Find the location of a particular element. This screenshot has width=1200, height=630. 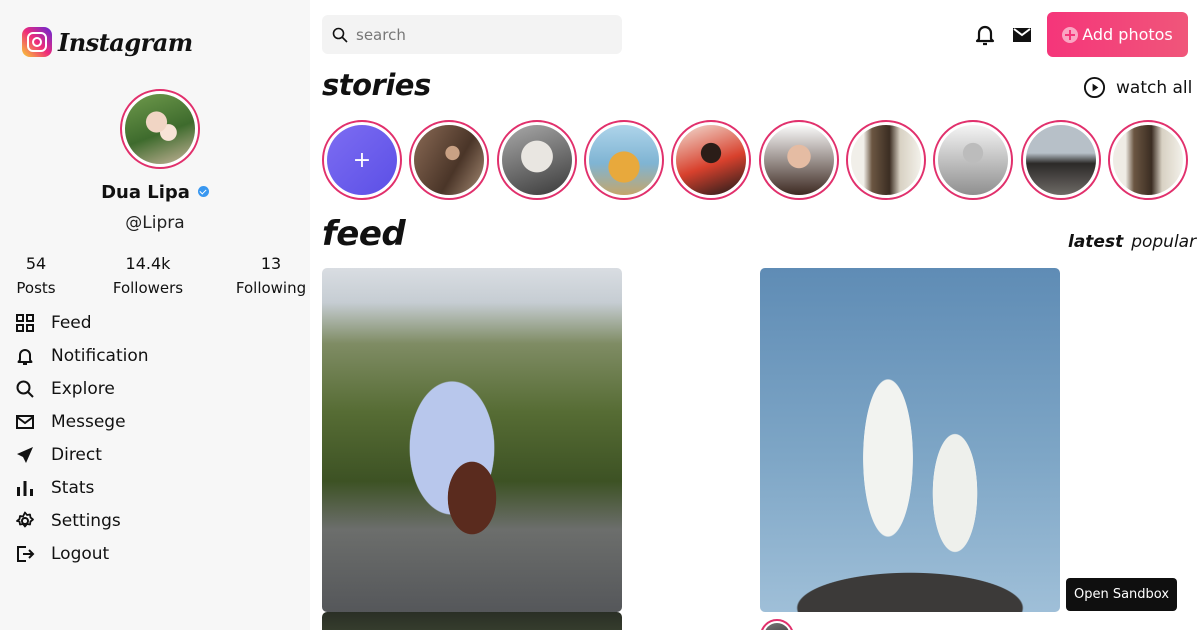

gear-icon is located at coordinates (25, 521).